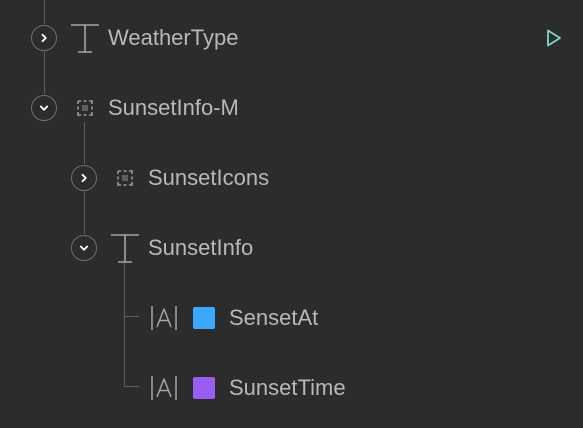  I want to click on layer-label: SunsetIcons, so click(209, 177).